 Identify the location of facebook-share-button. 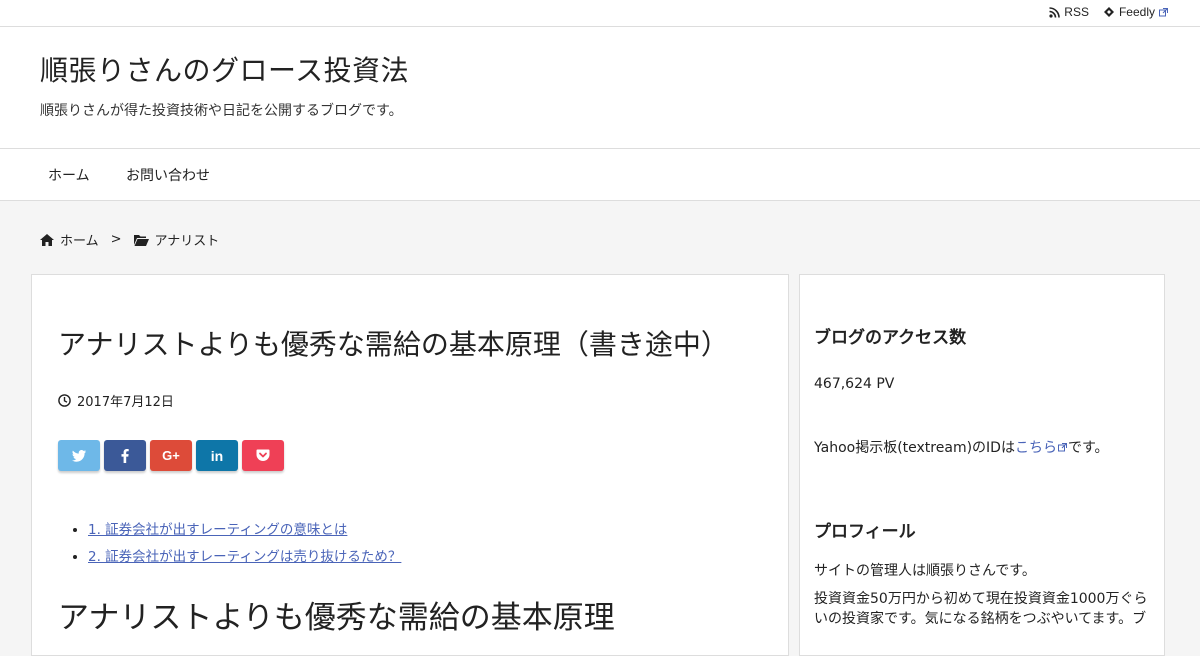
(125, 455).